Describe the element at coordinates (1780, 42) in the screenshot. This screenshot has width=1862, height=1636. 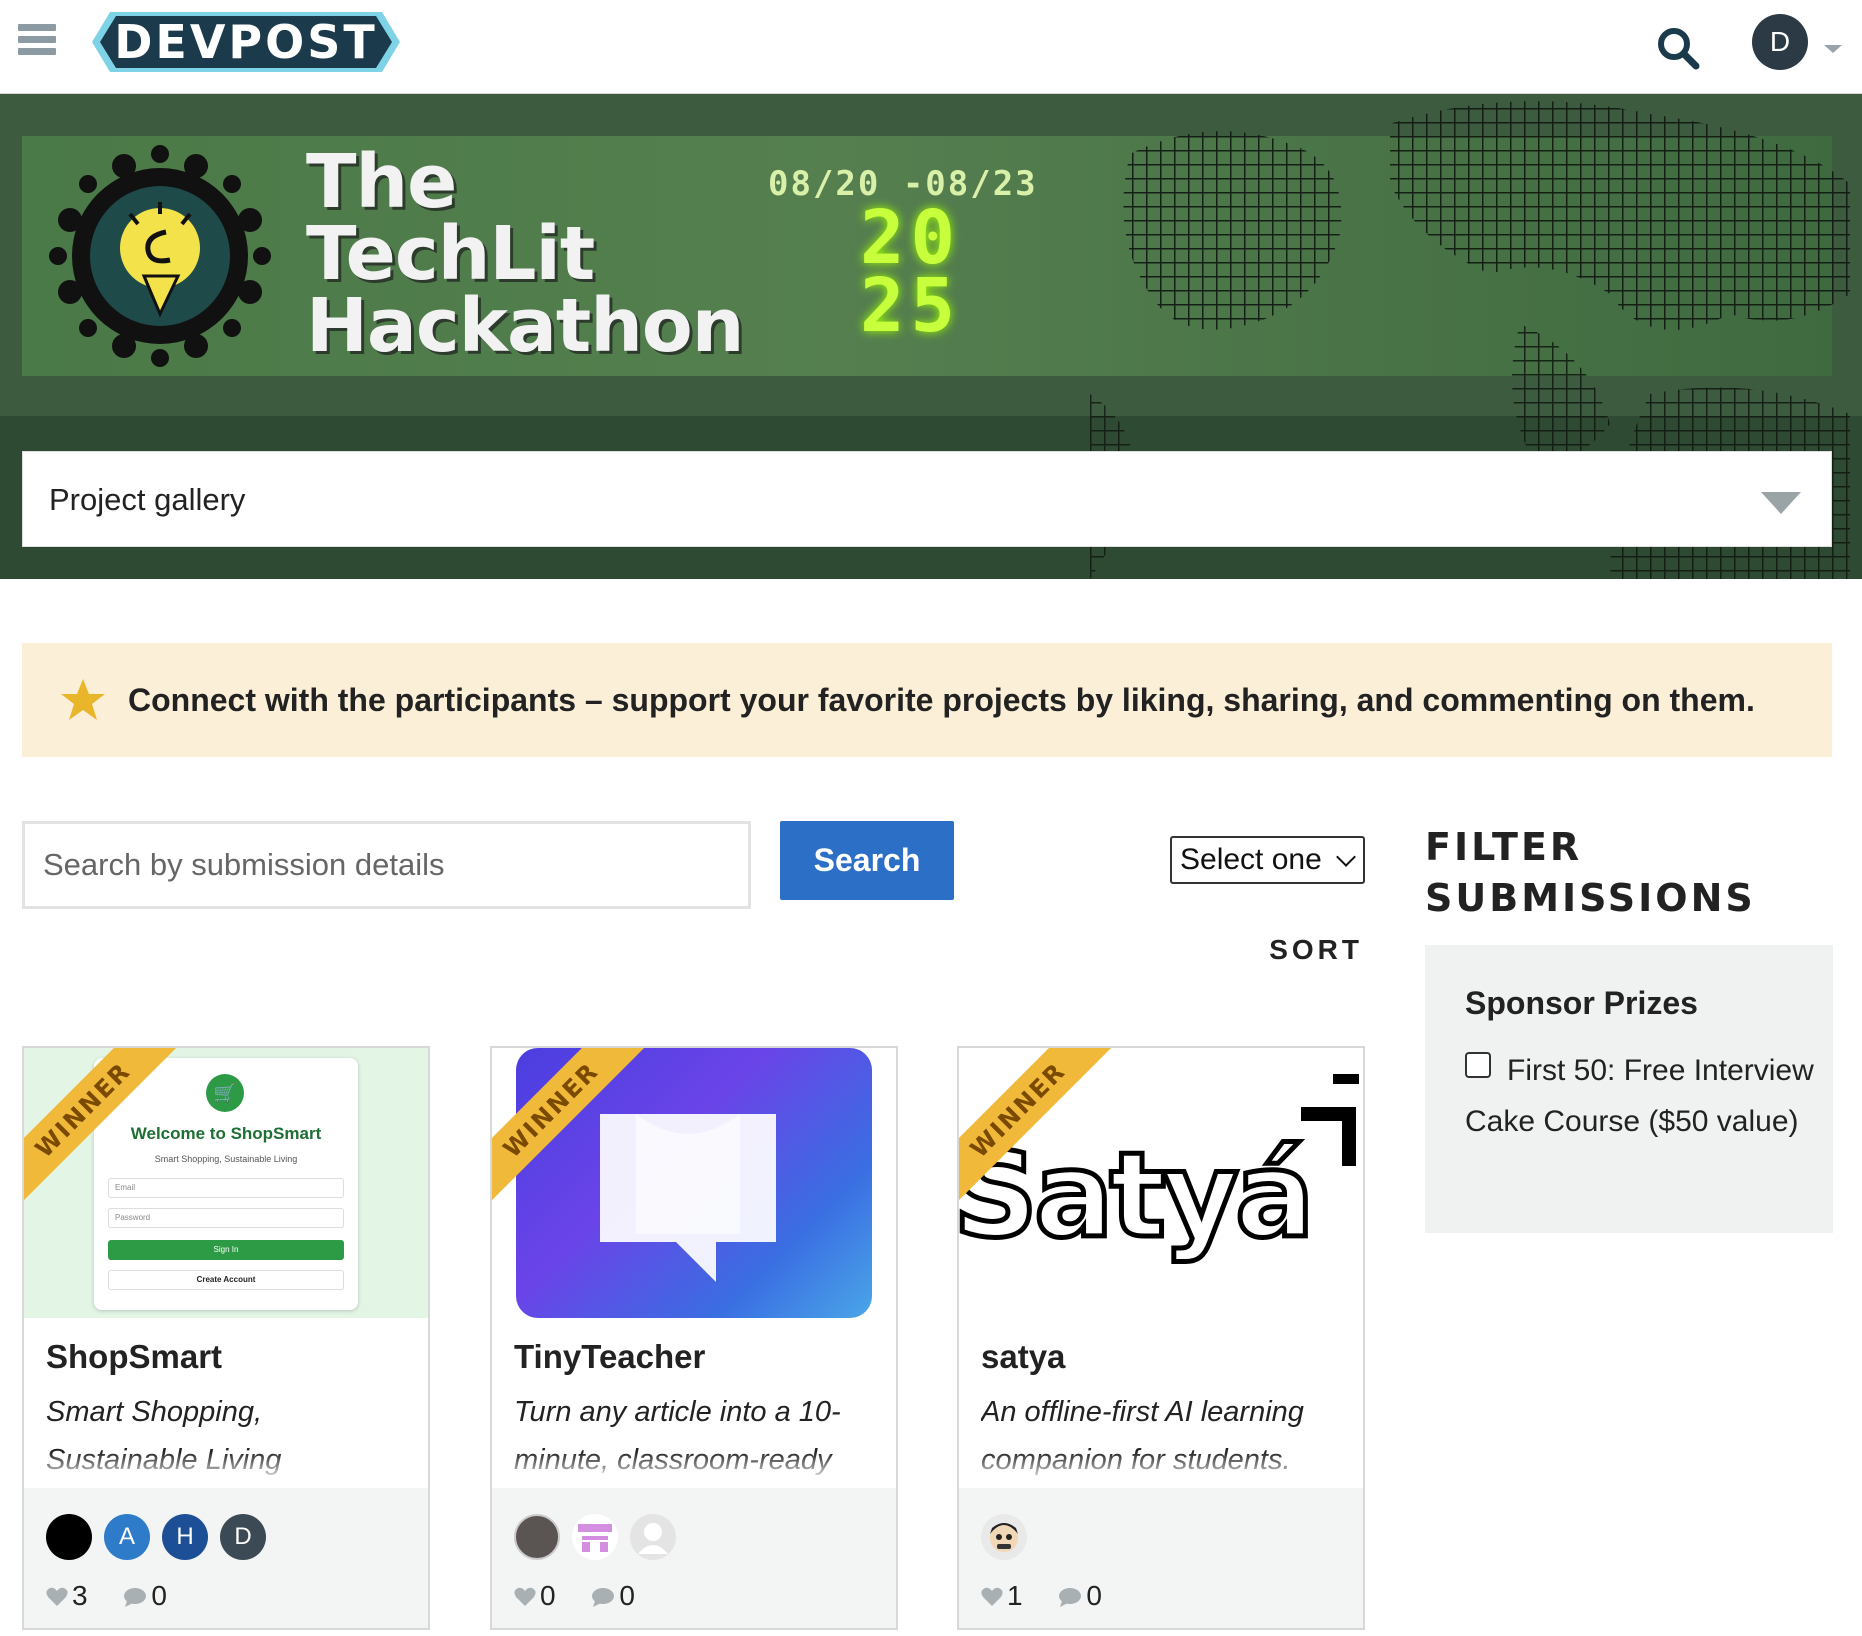
I see `user-avatar: D` at that location.